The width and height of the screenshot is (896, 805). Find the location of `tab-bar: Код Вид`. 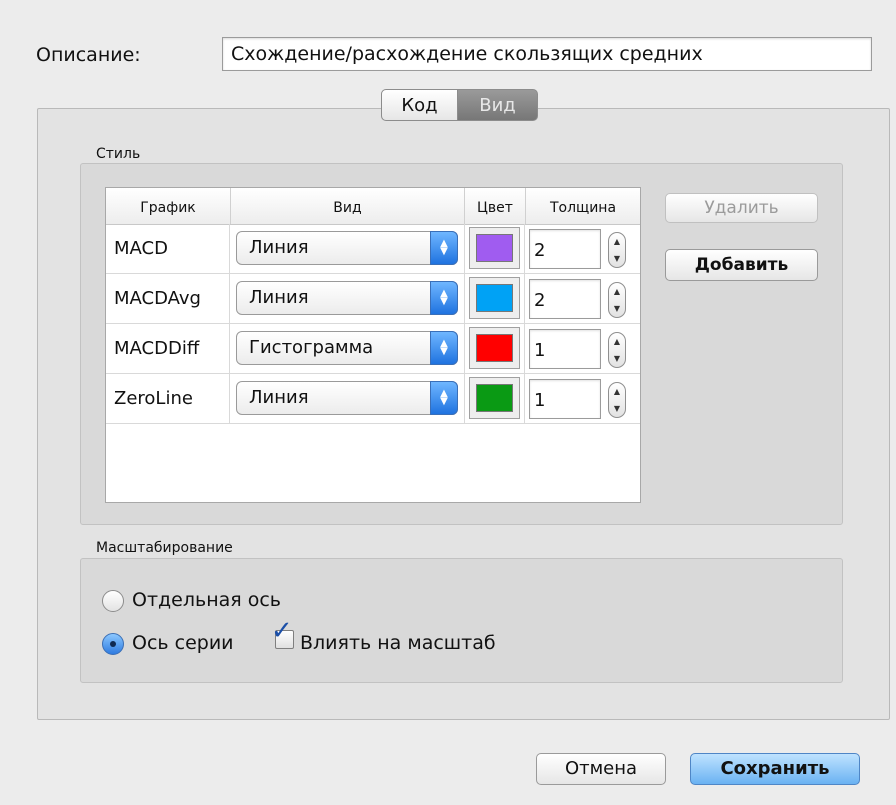

tab-bar: Код Вид is located at coordinates (459, 105).